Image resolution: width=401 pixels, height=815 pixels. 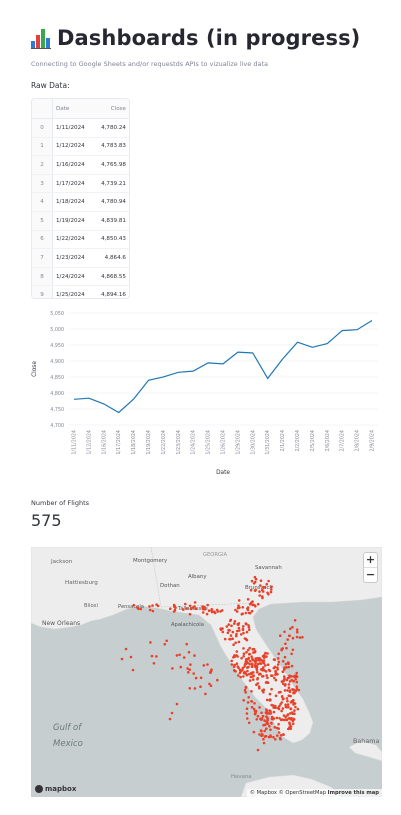 What do you see at coordinates (223, 366) in the screenshot?
I see `close-series-line` at bounding box center [223, 366].